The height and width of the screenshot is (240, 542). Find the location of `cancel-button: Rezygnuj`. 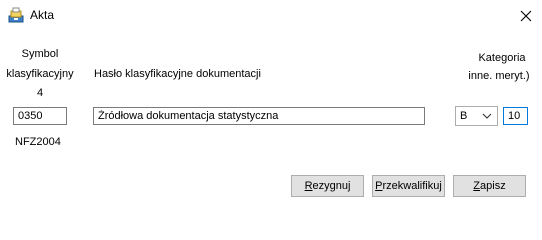

cancel-button: Rezygnuj is located at coordinates (327, 186).